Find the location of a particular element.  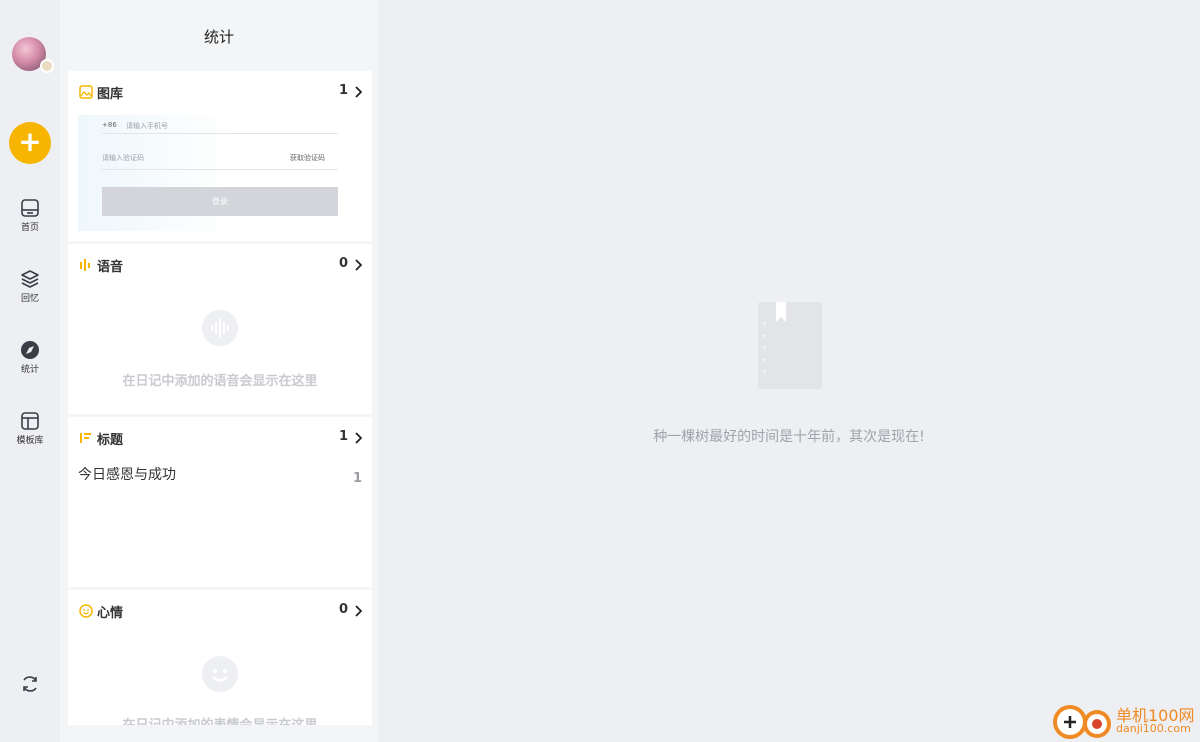

mood-count: 0 is located at coordinates (343, 609).